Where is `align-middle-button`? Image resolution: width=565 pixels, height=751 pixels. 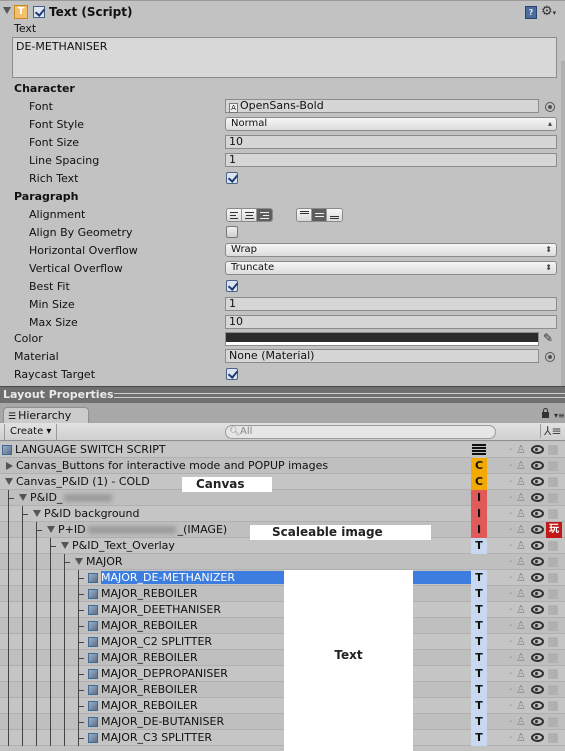
align-middle-button is located at coordinates (319, 215).